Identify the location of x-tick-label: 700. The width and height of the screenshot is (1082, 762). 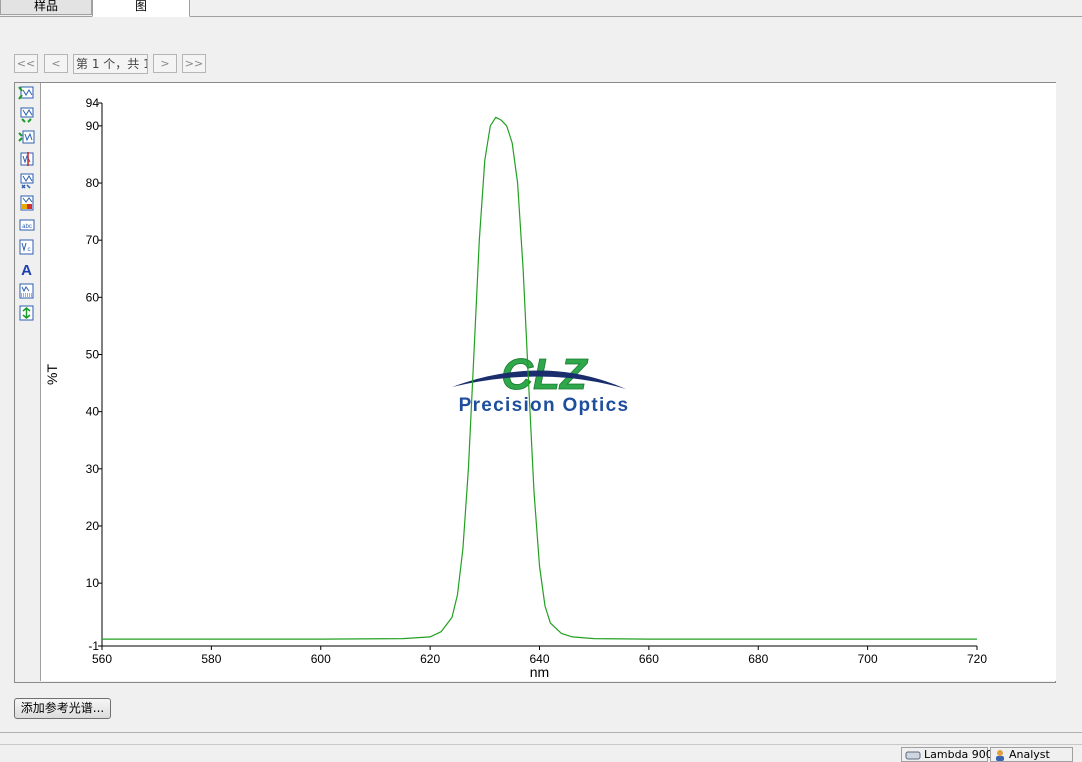
(868, 659).